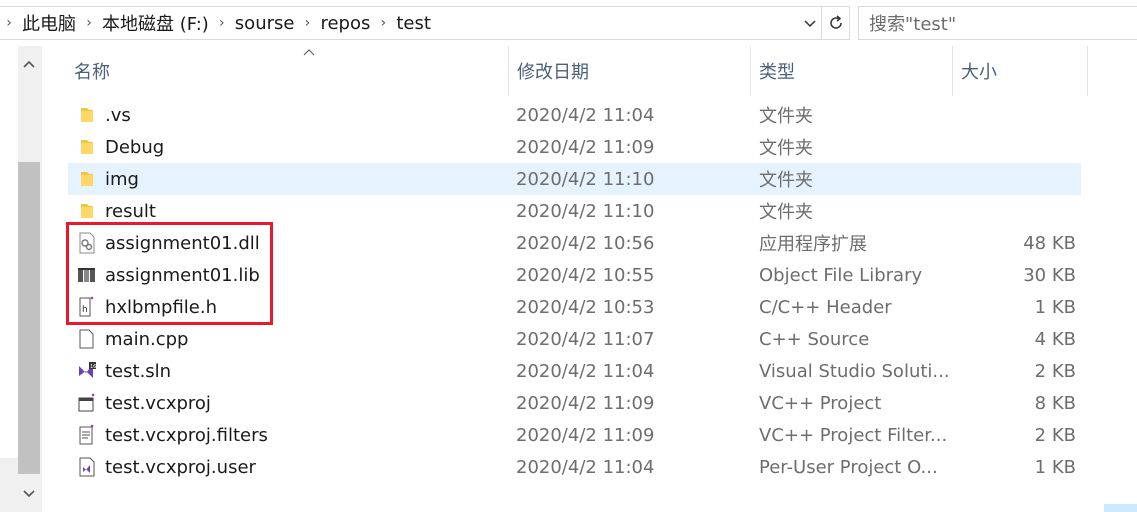 This screenshot has width=1137, height=512. Describe the element at coordinates (777, 72) in the screenshot. I see `column-header-type-label: 类型` at that location.